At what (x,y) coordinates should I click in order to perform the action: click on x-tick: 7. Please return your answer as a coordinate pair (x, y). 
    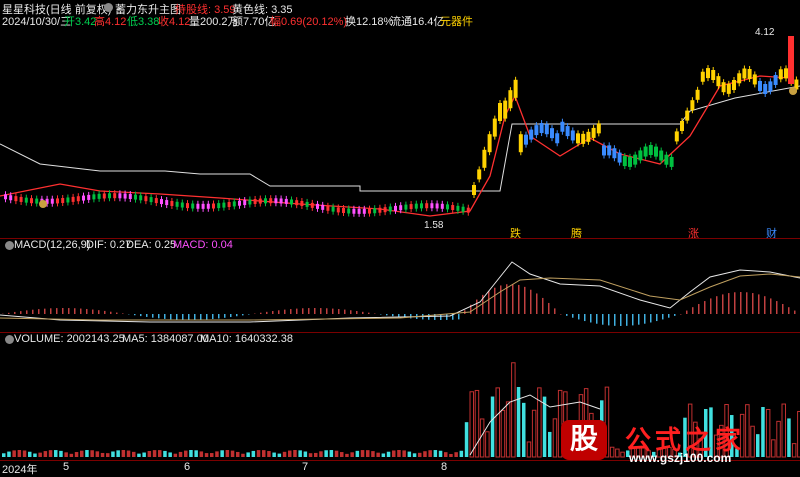
    Looking at the image, I should click on (305, 467).